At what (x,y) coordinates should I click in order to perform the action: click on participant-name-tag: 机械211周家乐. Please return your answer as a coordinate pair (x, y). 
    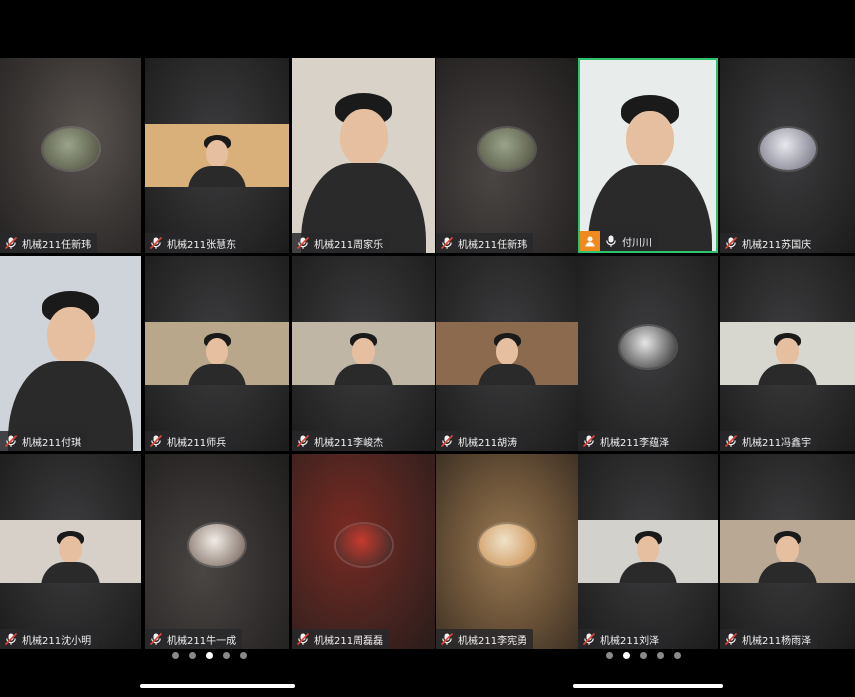
    Looking at the image, I should click on (341, 243).